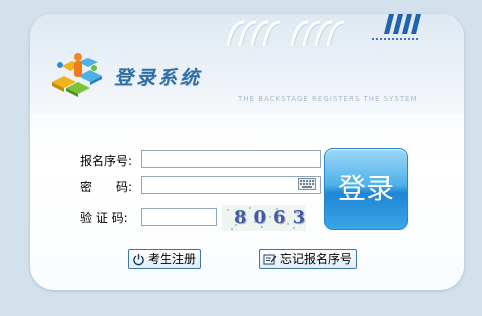 Image resolution: width=482 pixels, height=316 pixels. What do you see at coordinates (231, 159) in the screenshot?
I see `reg-number-input` at bounding box center [231, 159].